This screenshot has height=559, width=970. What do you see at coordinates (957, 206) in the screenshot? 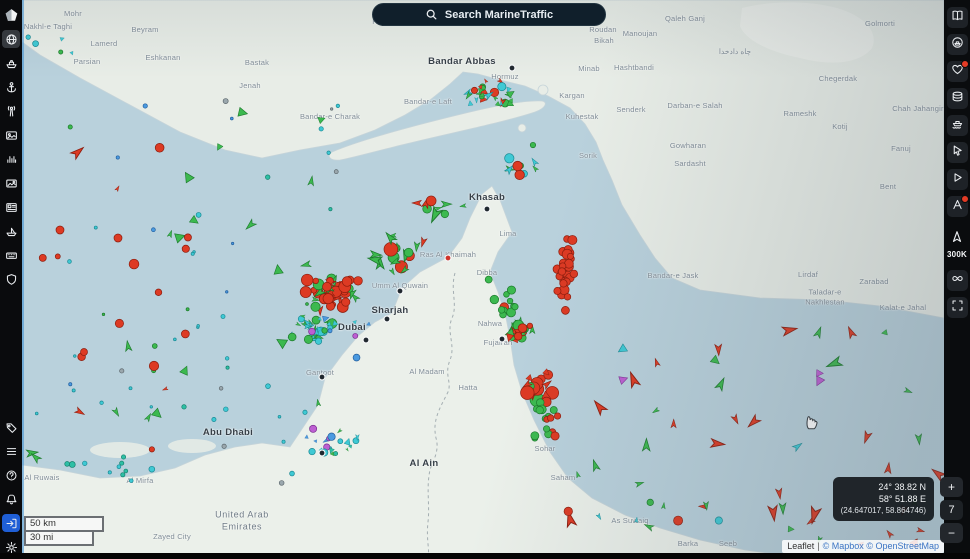
I see `measure-button` at bounding box center [957, 206].